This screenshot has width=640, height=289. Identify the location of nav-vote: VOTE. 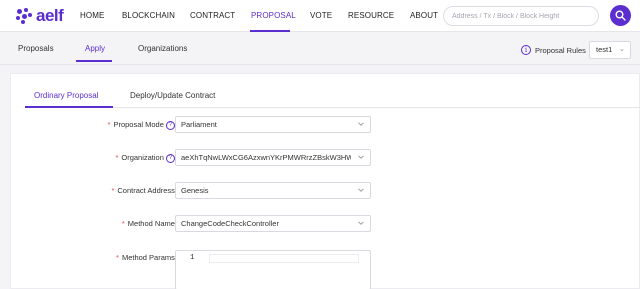
(321, 16).